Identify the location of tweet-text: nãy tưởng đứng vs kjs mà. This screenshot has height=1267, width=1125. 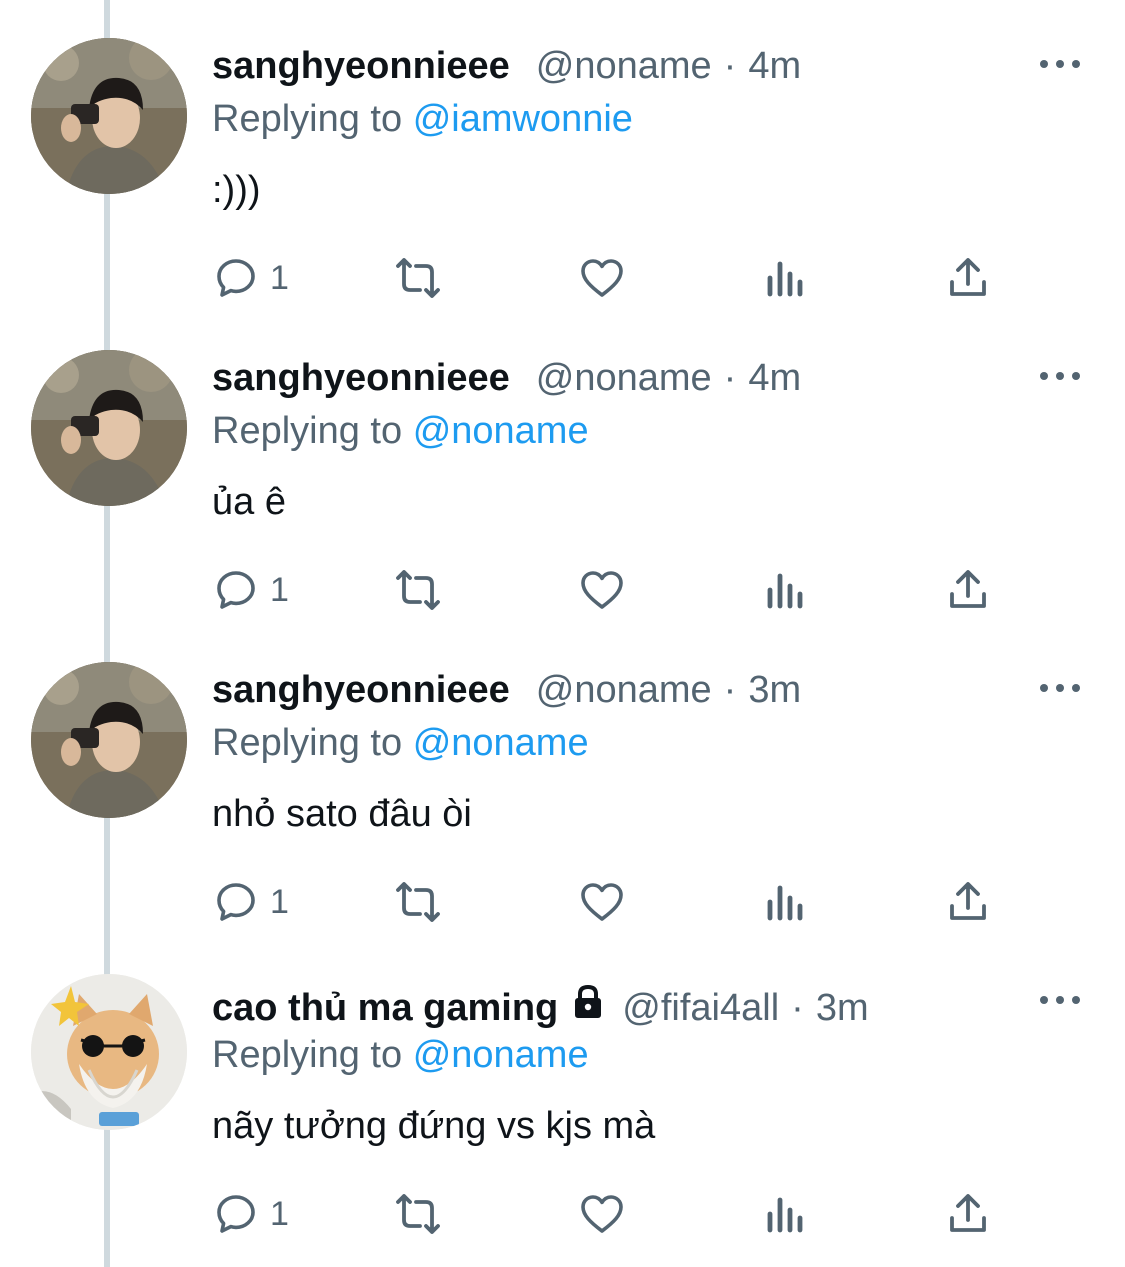
(434, 1126).